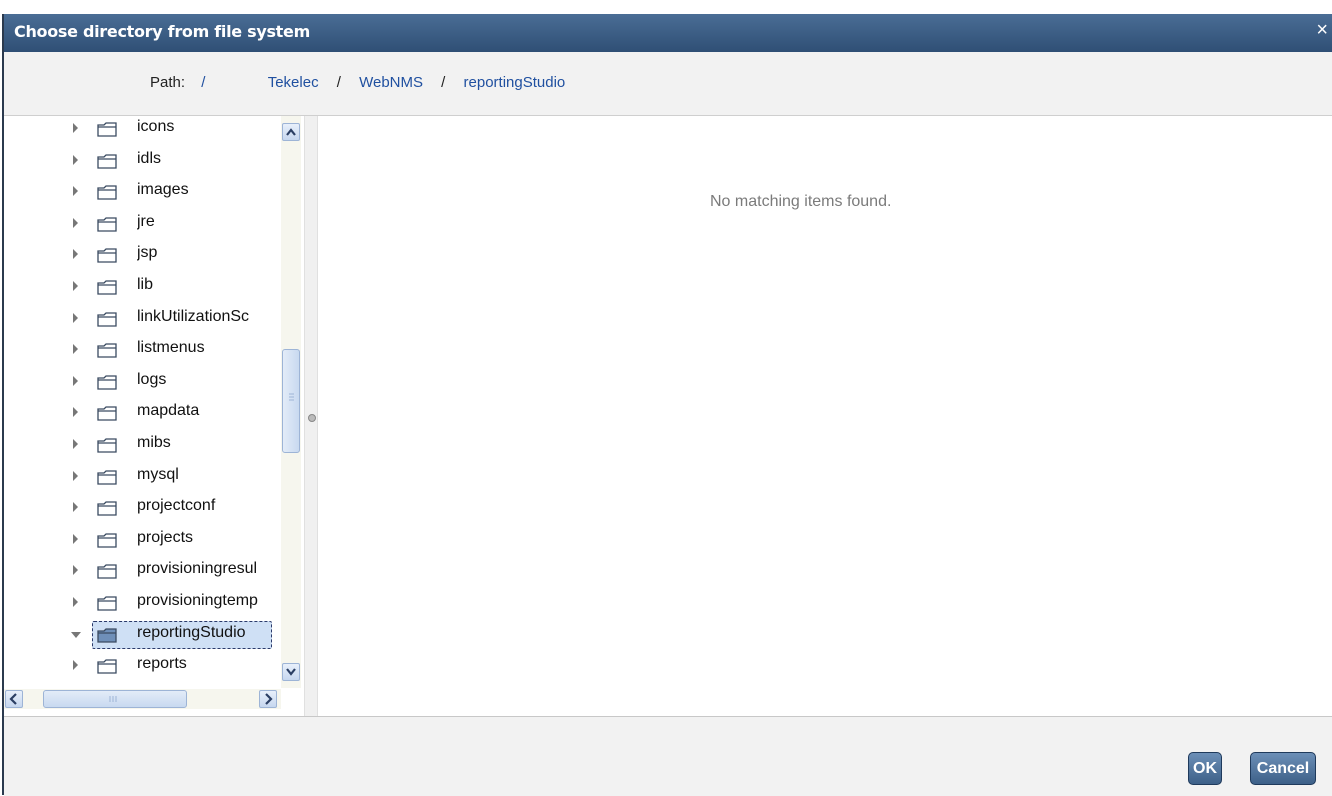 Image resolution: width=1332 pixels, height=796 pixels. What do you see at coordinates (1322, 30) in the screenshot?
I see `close-icon: ×` at bounding box center [1322, 30].